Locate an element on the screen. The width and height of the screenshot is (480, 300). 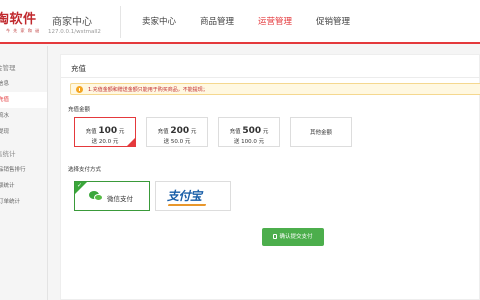
sidebar-item-info: 信息 is located at coordinates (23, 84).